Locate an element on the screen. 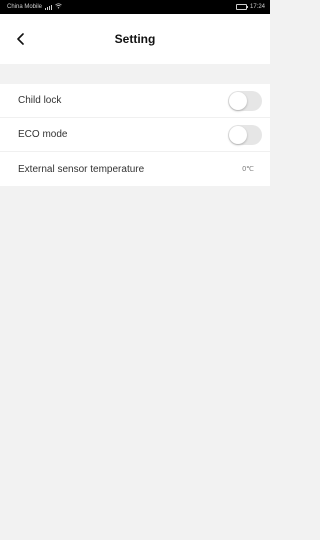 The width and height of the screenshot is (320, 540). signal-icon is located at coordinates (49, 7).